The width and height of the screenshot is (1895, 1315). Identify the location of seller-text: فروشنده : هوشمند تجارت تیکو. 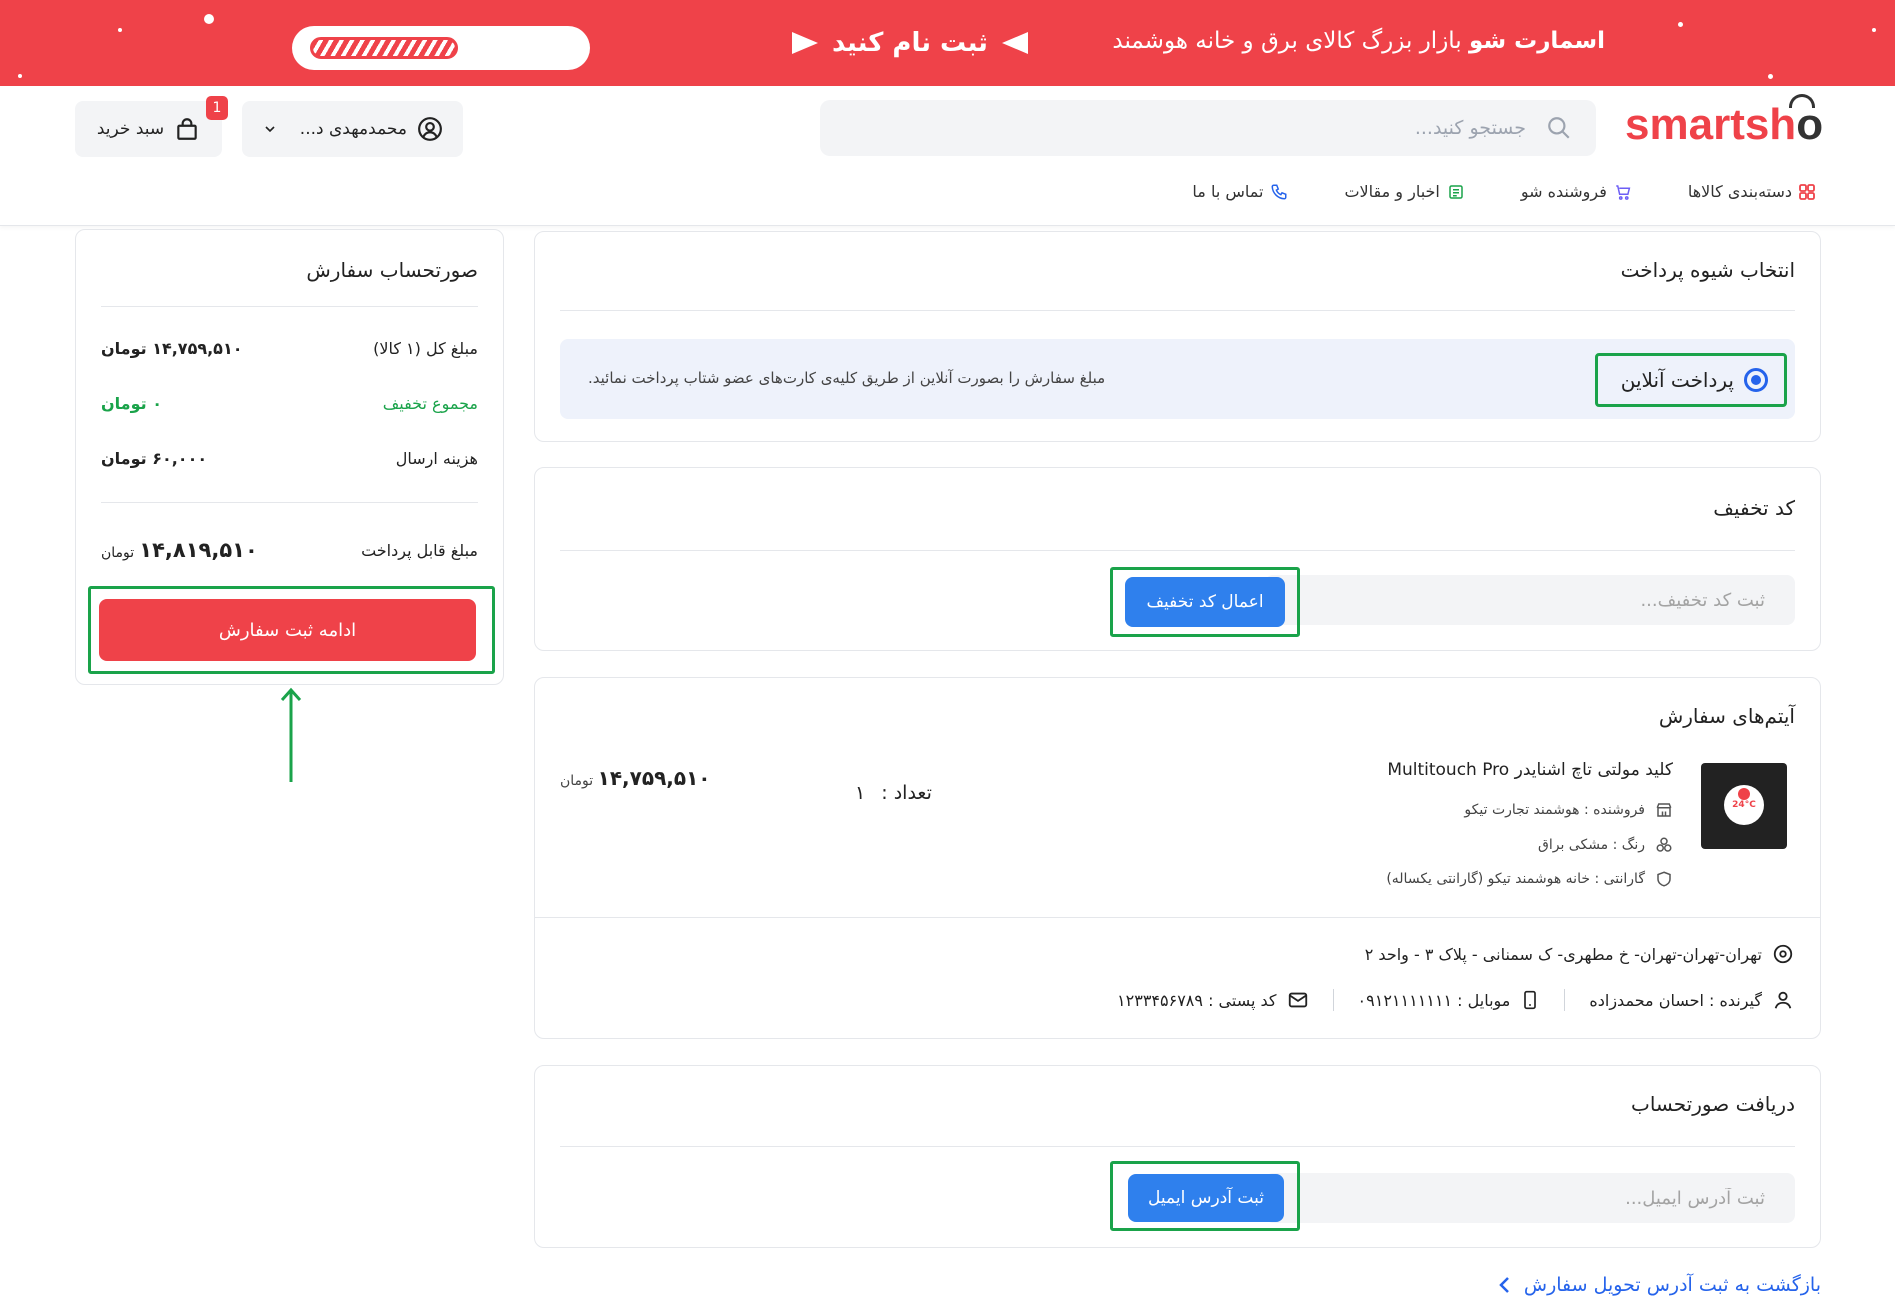
(1554, 810).